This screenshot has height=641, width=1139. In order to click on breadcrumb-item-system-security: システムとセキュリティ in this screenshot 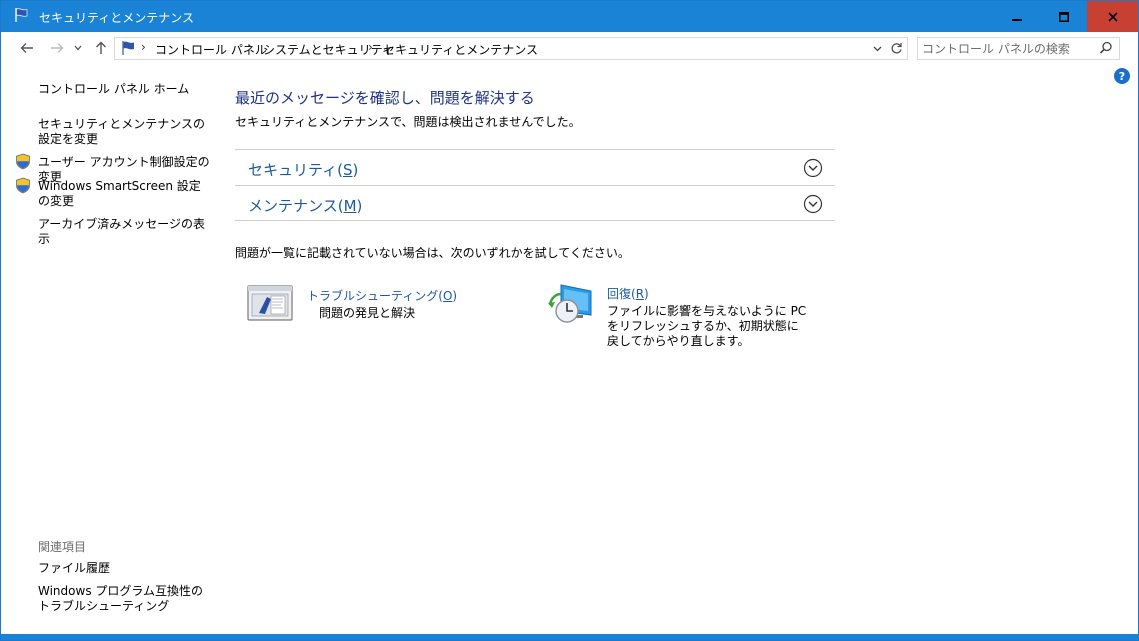, I will do `click(328, 49)`.